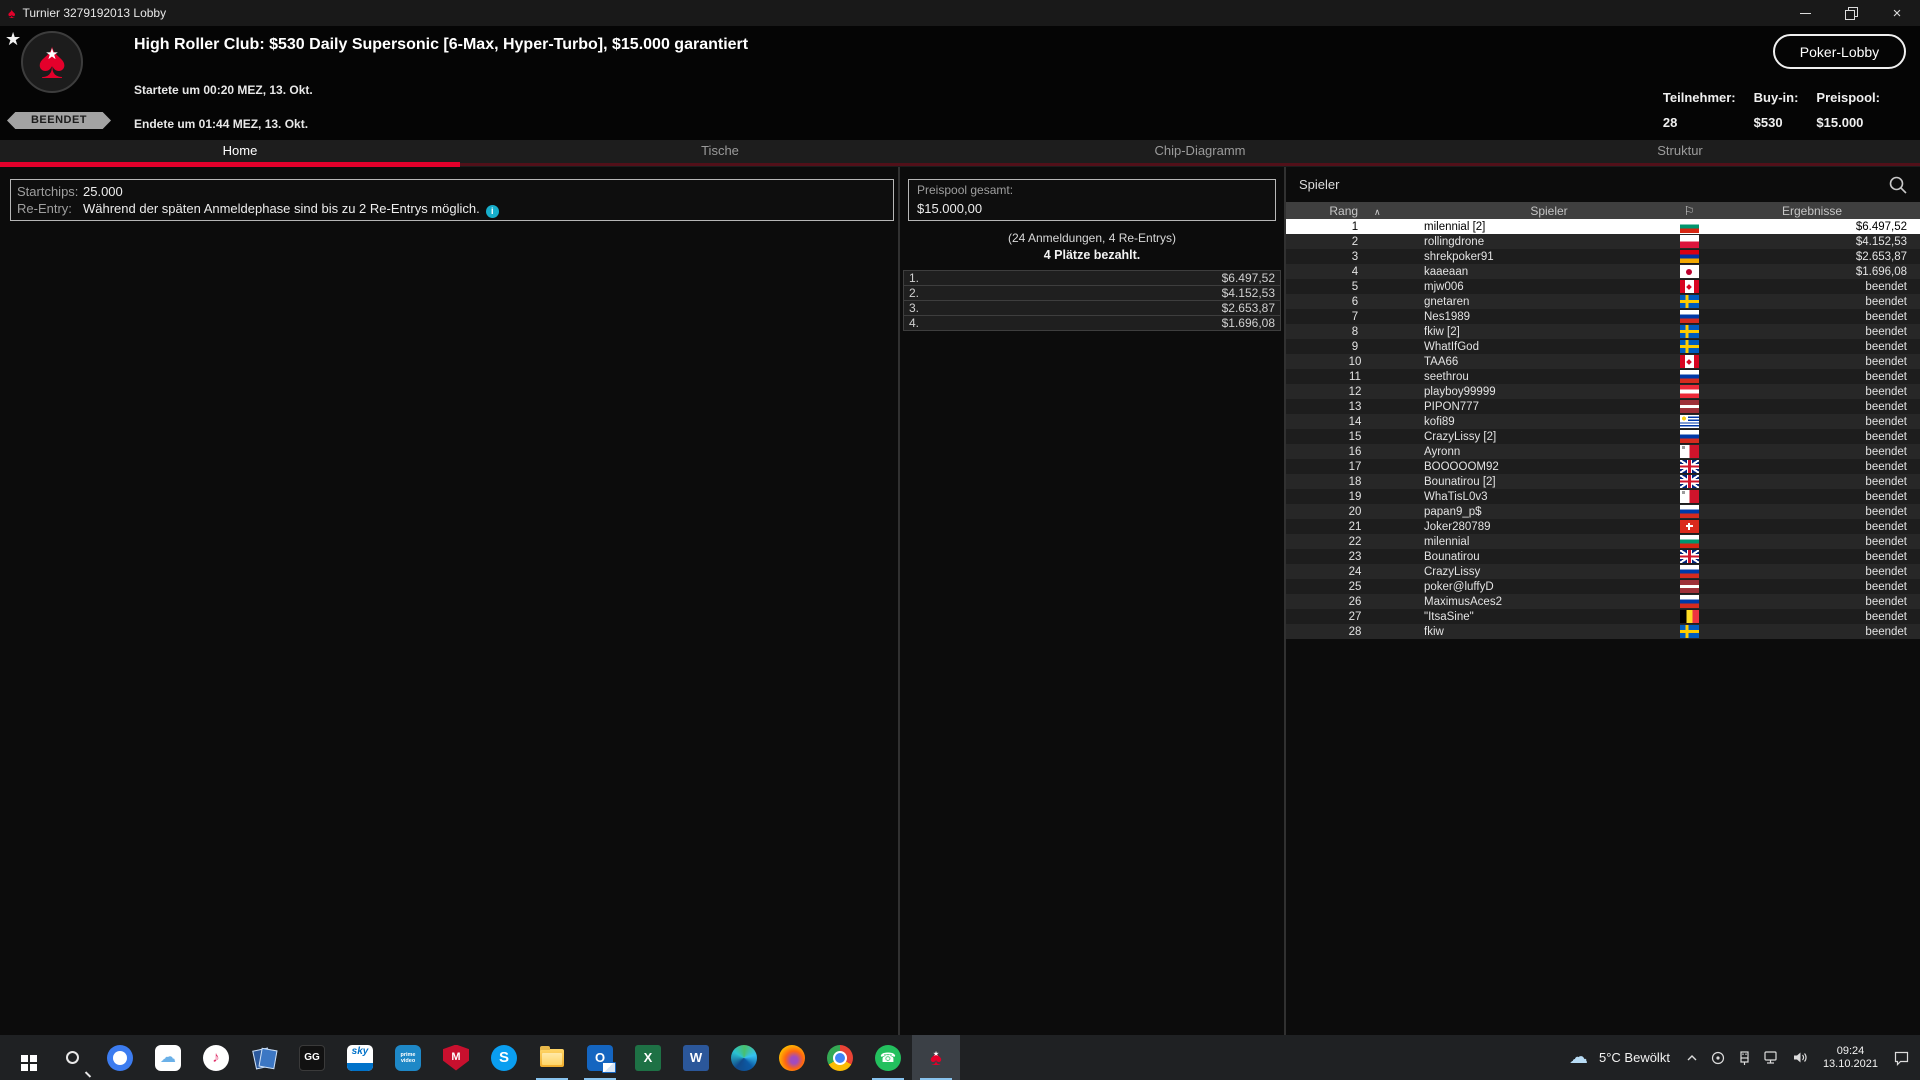 The image size is (1920, 1080). What do you see at coordinates (1355, 211) in the screenshot?
I see `column-rank: Rang ∧` at bounding box center [1355, 211].